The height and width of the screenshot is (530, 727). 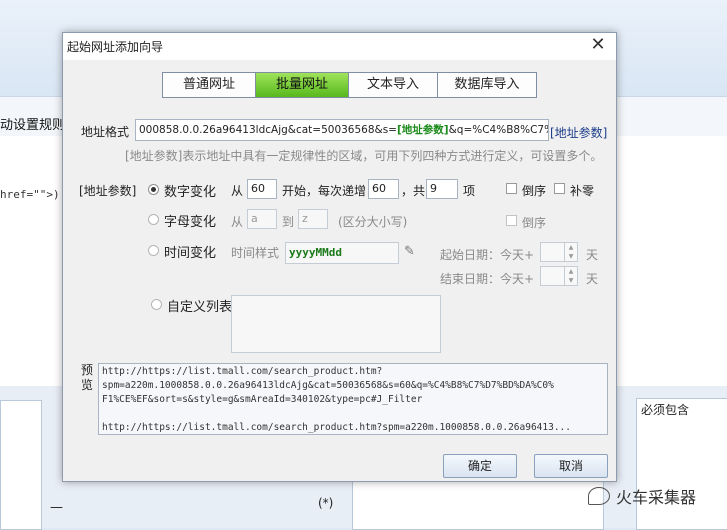 What do you see at coordinates (153, 250) in the screenshot?
I see `time-radio` at bounding box center [153, 250].